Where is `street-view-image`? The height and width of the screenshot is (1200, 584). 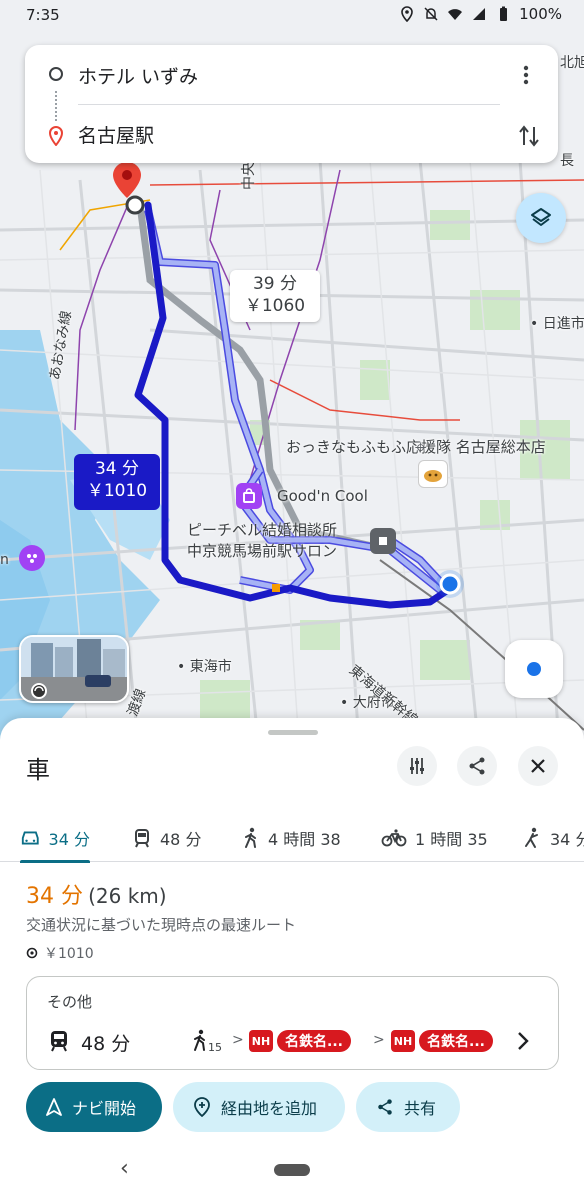
street-view-image is located at coordinates (74, 669).